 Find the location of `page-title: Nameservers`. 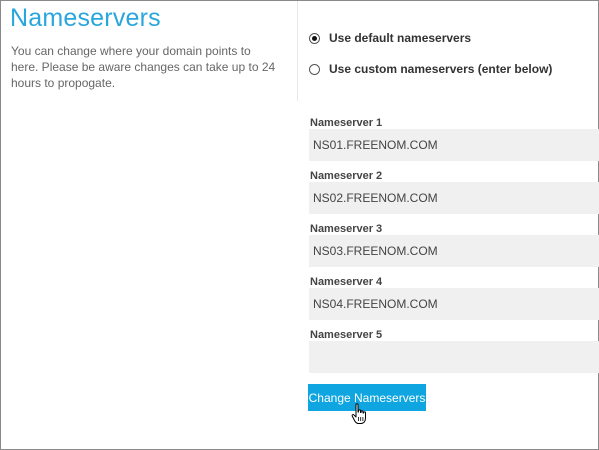

page-title: Nameservers is located at coordinates (85, 18).